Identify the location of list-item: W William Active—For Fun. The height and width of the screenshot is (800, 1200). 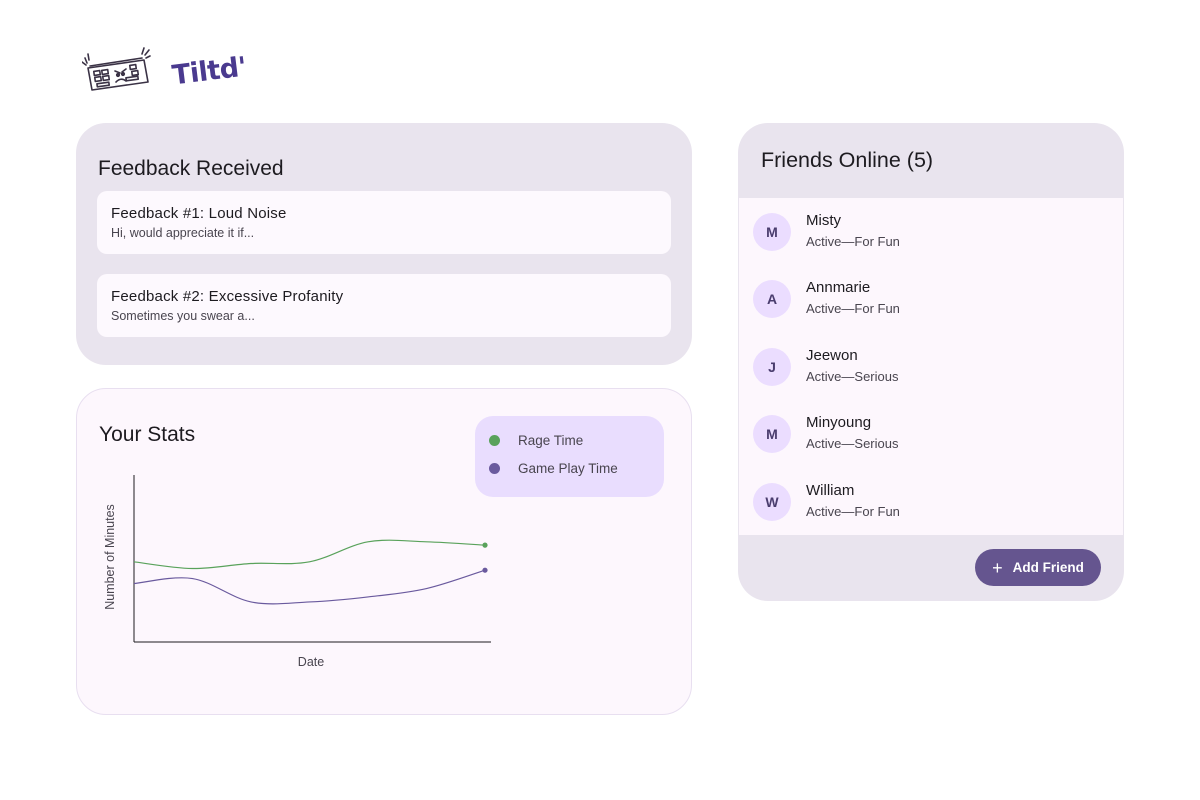
(931, 498).